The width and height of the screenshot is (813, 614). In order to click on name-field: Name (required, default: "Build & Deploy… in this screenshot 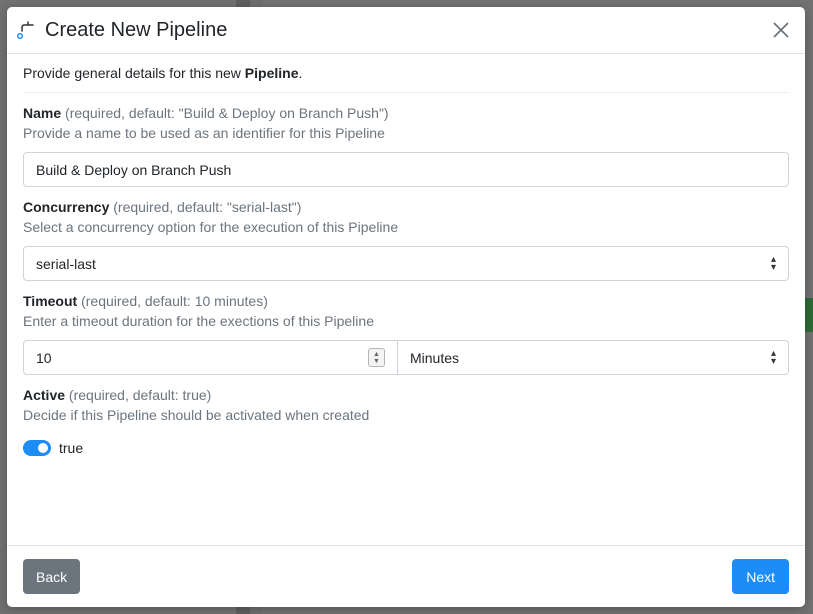, I will do `click(406, 145)`.